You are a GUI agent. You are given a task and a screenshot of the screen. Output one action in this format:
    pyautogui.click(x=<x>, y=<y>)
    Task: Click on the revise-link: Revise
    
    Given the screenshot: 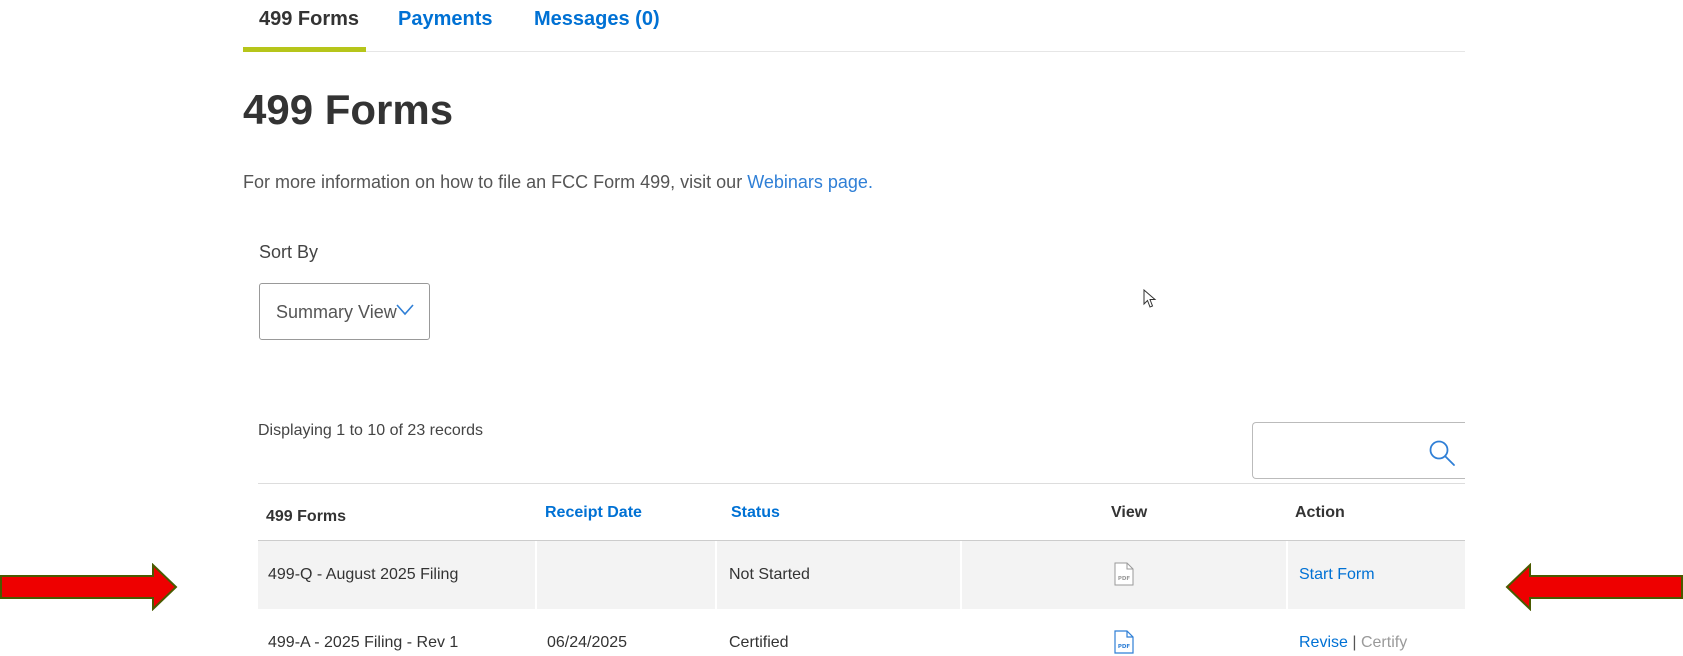 What is the action you would take?
    pyautogui.click(x=1323, y=642)
    